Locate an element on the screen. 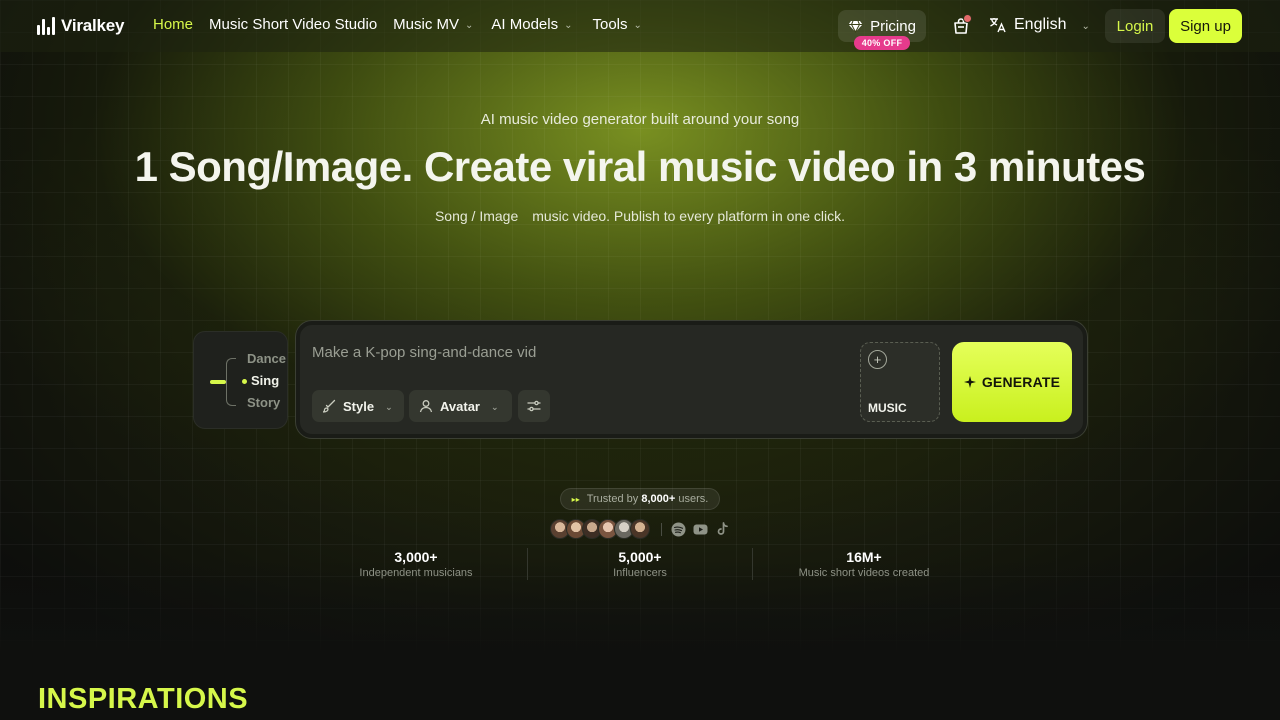 This screenshot has width=1280, height=720. login-button: Login is located at coordinates (1135, 26).